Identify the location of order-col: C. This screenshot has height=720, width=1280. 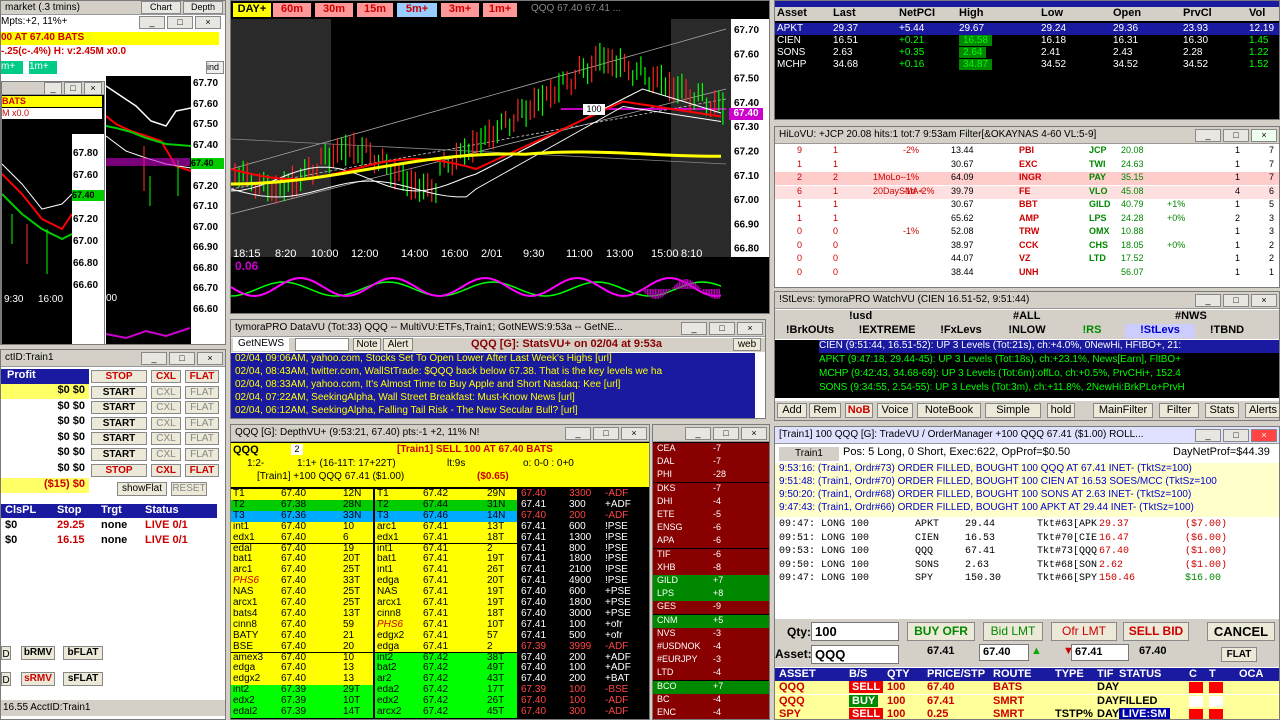
(1193, 674).